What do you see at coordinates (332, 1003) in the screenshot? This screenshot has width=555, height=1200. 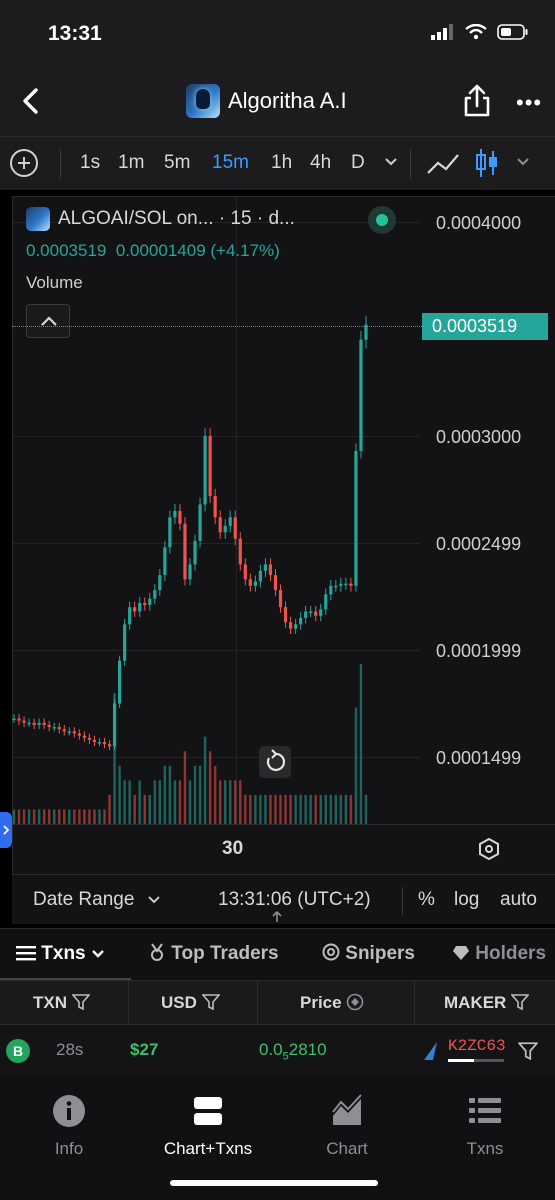 I see `column-header-price: Price` at bounding box center [332, 1003].